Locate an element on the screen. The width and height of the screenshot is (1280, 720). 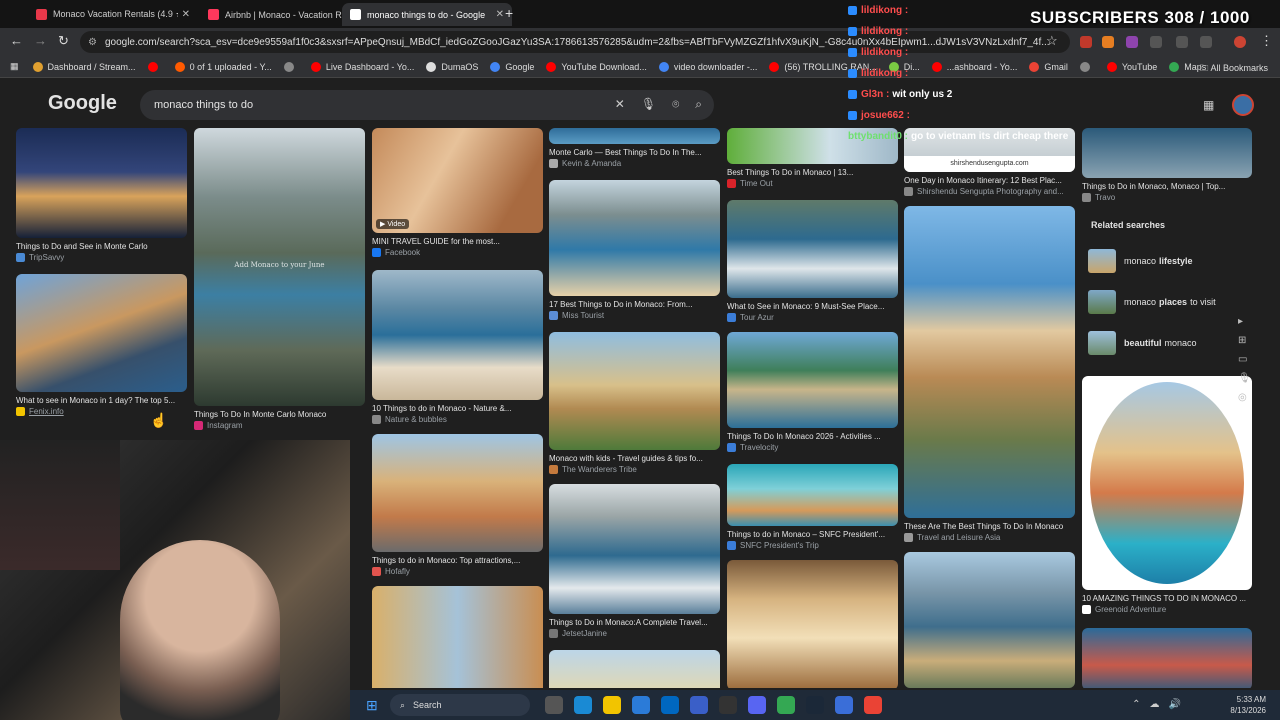
discord-icon is located at coordinates (757, 705).